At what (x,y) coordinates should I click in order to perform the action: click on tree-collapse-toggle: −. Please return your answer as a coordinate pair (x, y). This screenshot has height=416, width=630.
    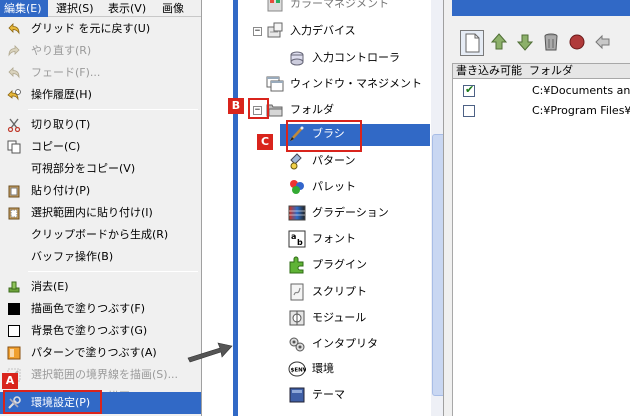
    Looking at the image, I should click on (257, 31).